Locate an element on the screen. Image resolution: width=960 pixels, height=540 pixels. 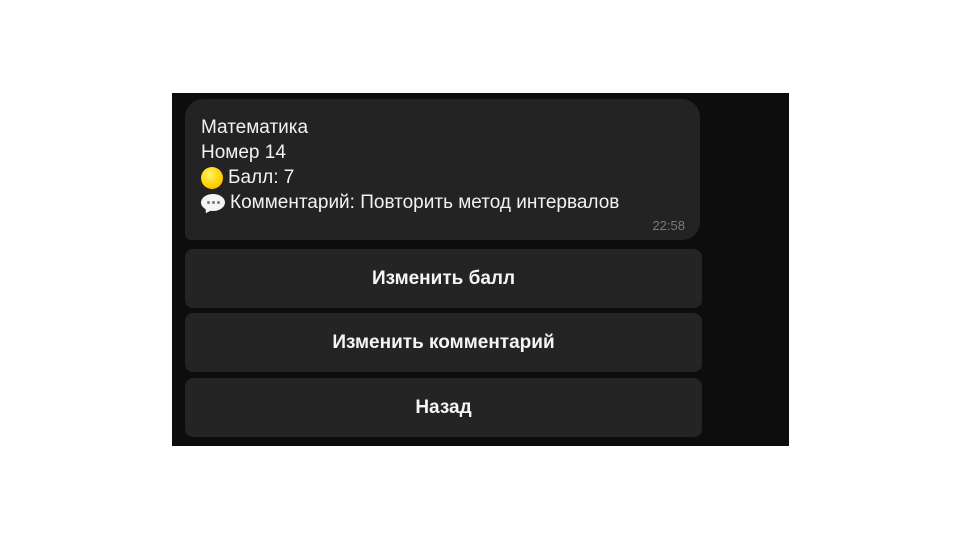
change-score-button: Изменить балл is located at coordinates (443, 278).